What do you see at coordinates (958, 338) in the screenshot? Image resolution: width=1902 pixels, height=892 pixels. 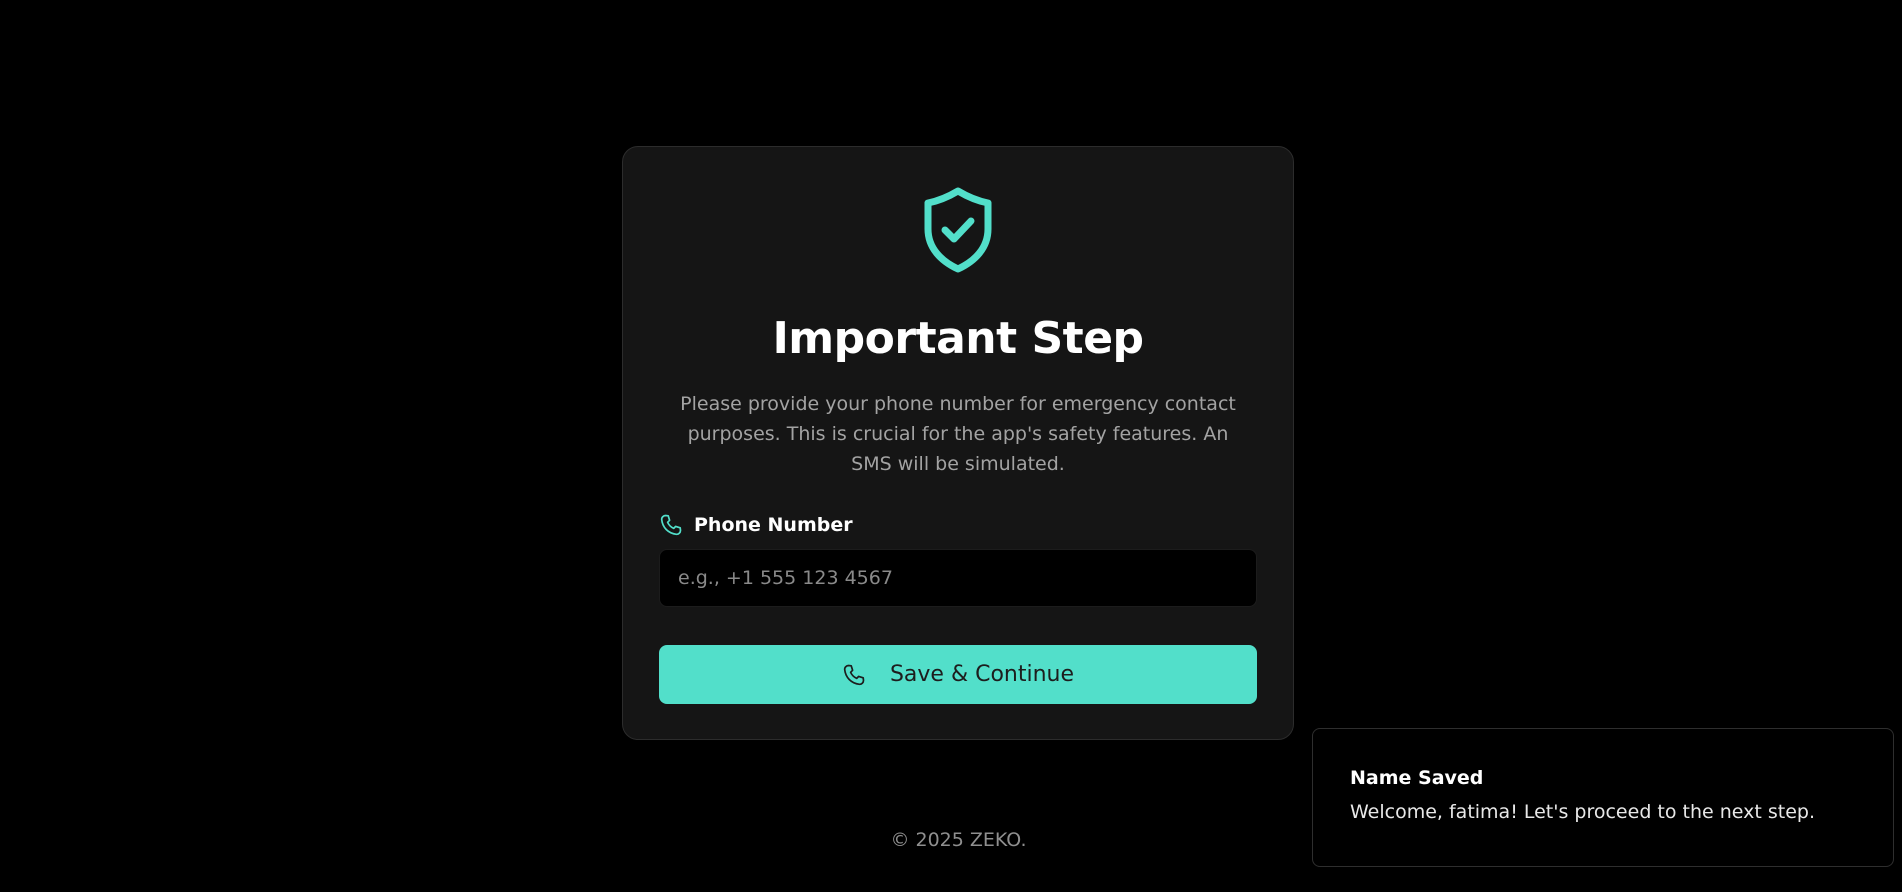 I see `page-title: Important Step` at bounding box center [958, 338].